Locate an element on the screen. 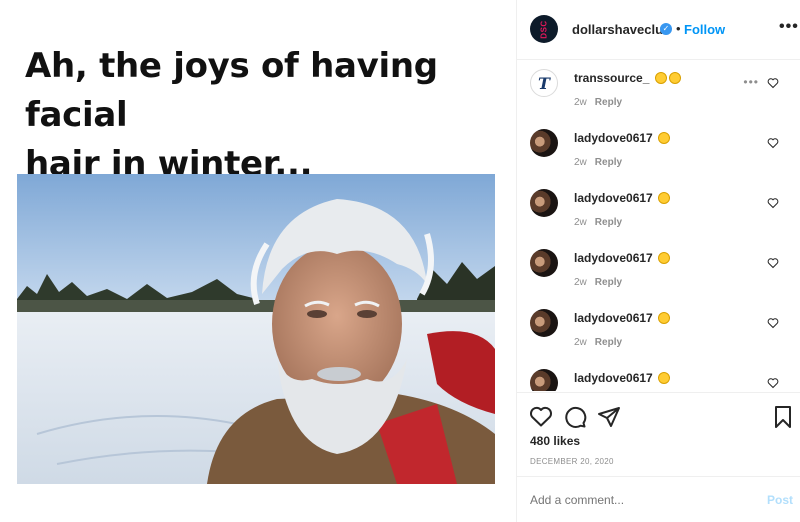  comment-options-icon: ••• is located at coordinates (751, 82).